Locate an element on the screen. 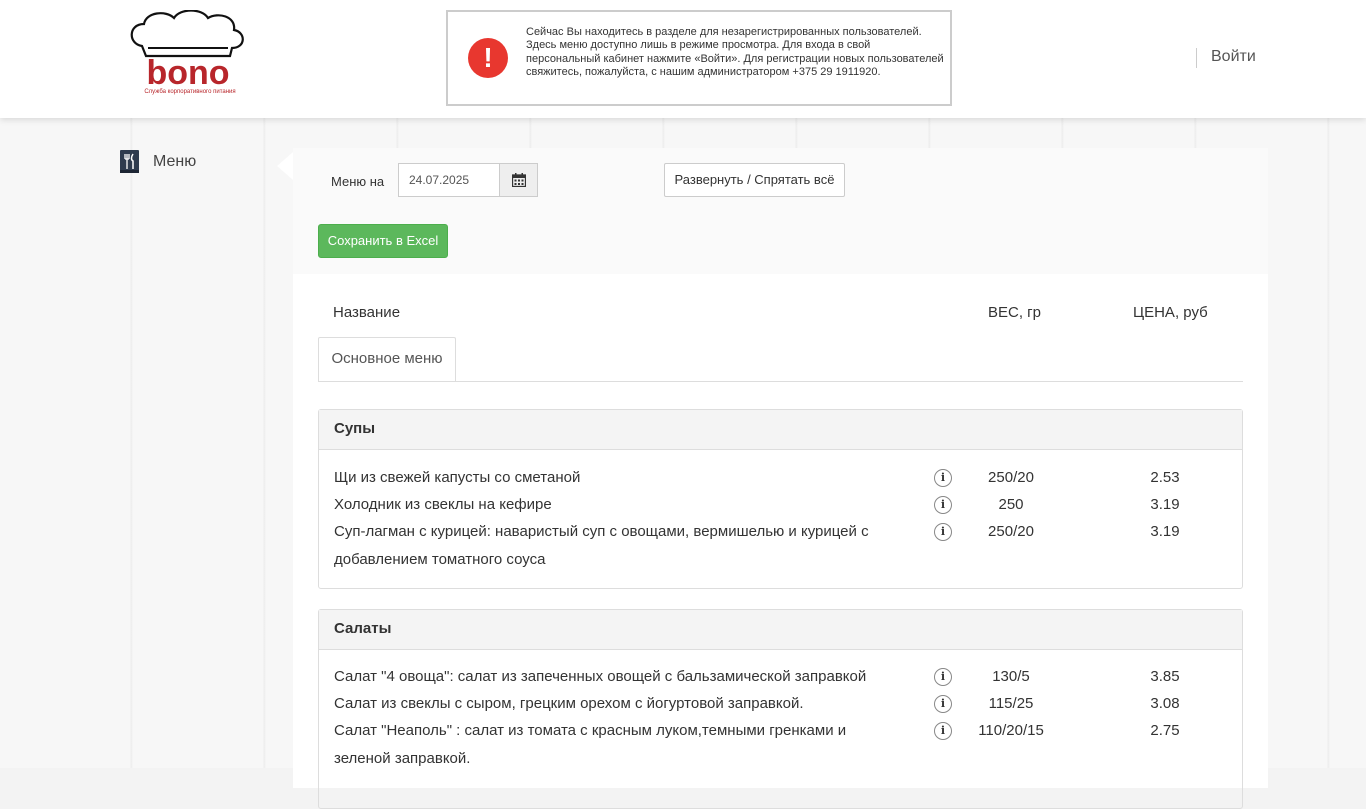 This screenshot has height=809, width=1366. item-weight: 130/5 is located at coordinates (1011, 676).